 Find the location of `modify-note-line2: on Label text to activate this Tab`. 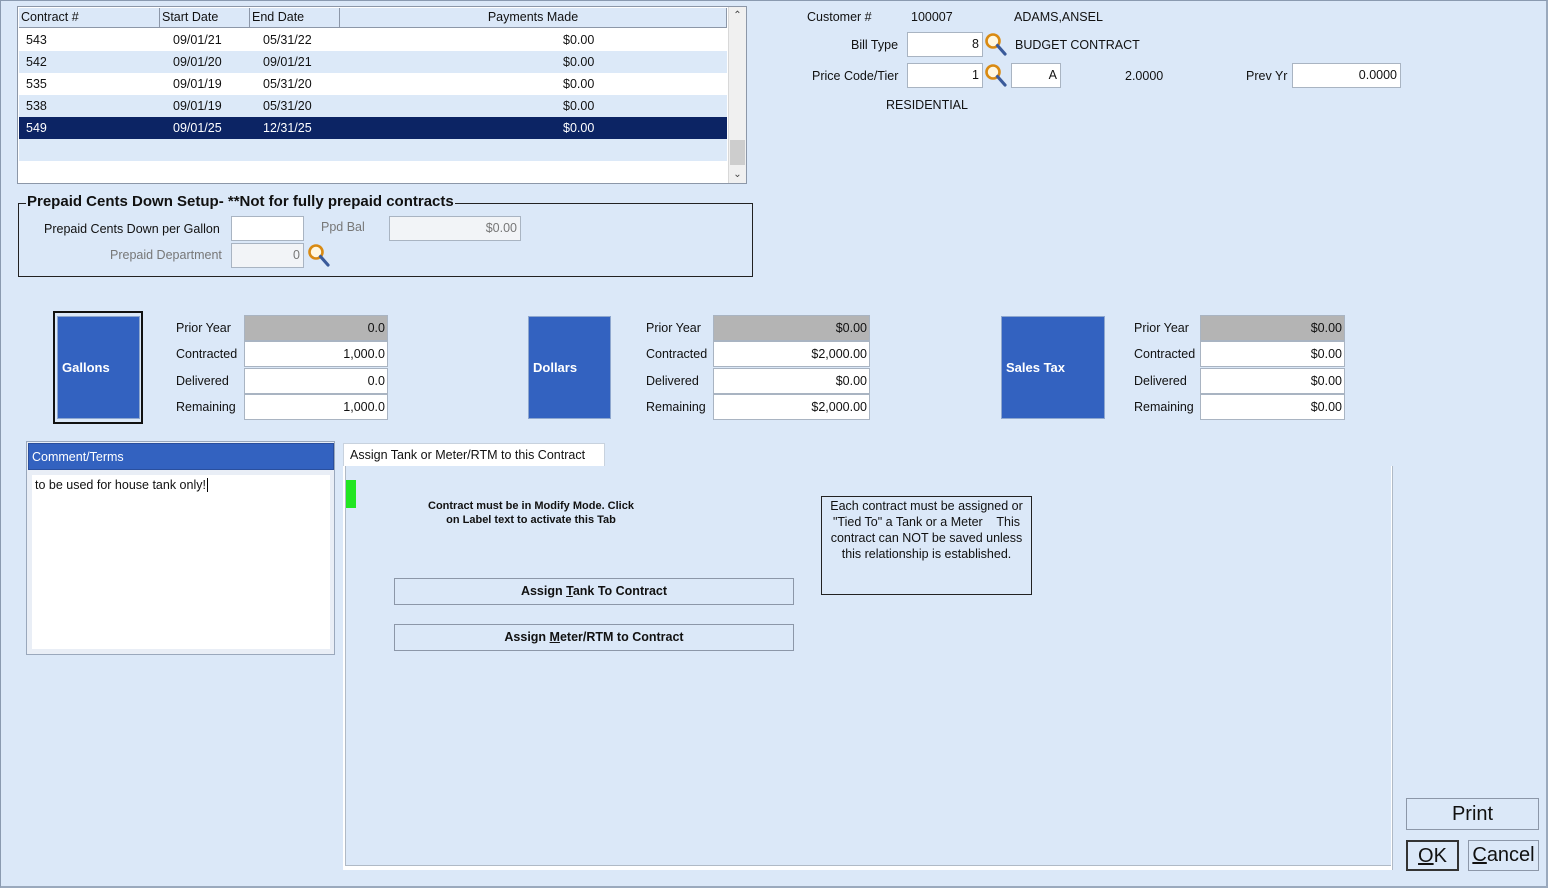

modify-note-line2: on Label text to activate this Tab is located at coordinates (531, 520).